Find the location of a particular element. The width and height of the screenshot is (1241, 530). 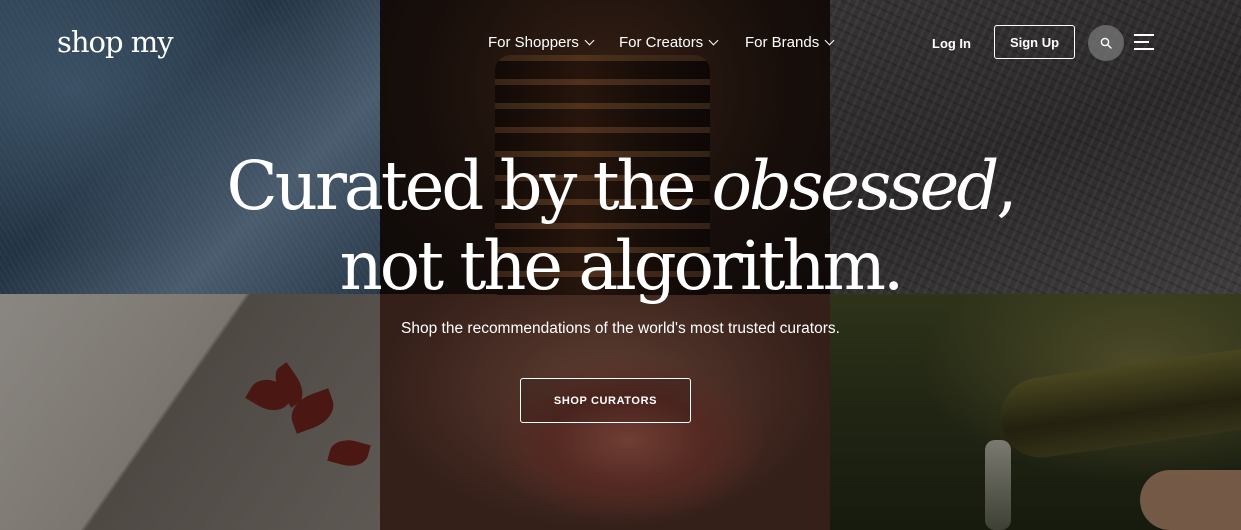

hero-headline-line2: not the algorithm. is located at coordinates (622, 266).